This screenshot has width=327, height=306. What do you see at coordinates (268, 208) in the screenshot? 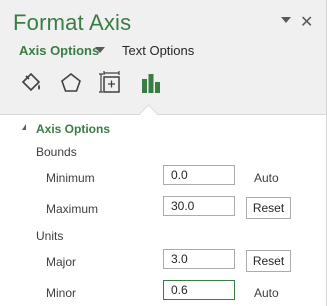
I see `maximum-reset-button: Reset` at bounding box center [268, 208].